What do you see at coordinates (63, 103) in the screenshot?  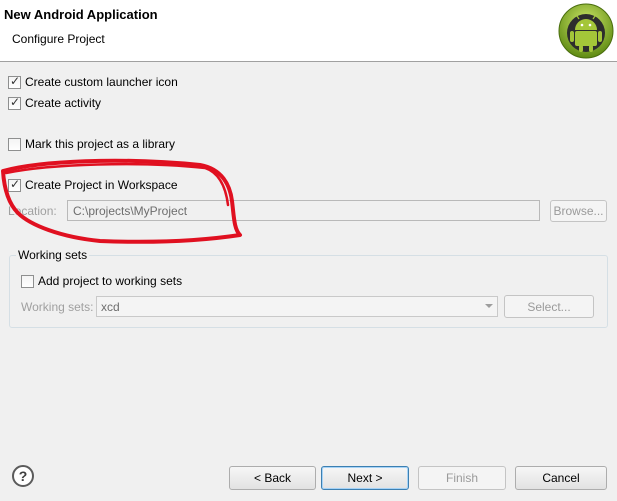 I see `checkbox-label: Create activity` at bounding box center [63, 103].